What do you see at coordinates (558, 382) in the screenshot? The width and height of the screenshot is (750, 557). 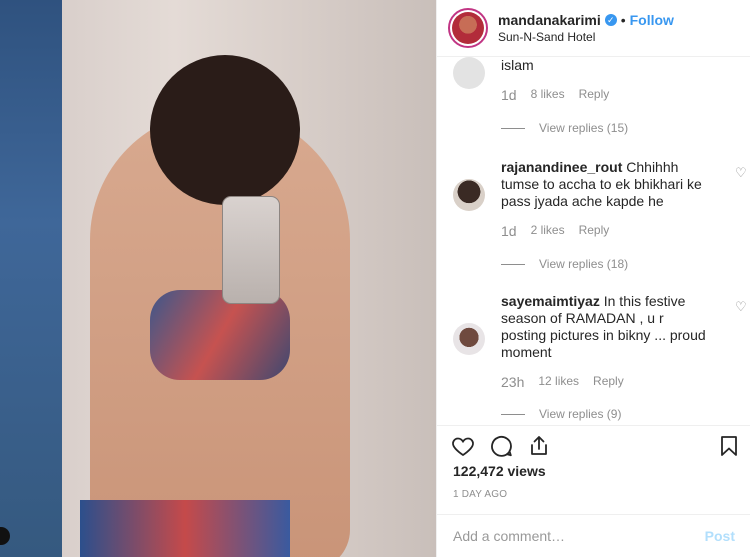 I see `comment-likes: 12 likes` at bounding box center [558, 382].